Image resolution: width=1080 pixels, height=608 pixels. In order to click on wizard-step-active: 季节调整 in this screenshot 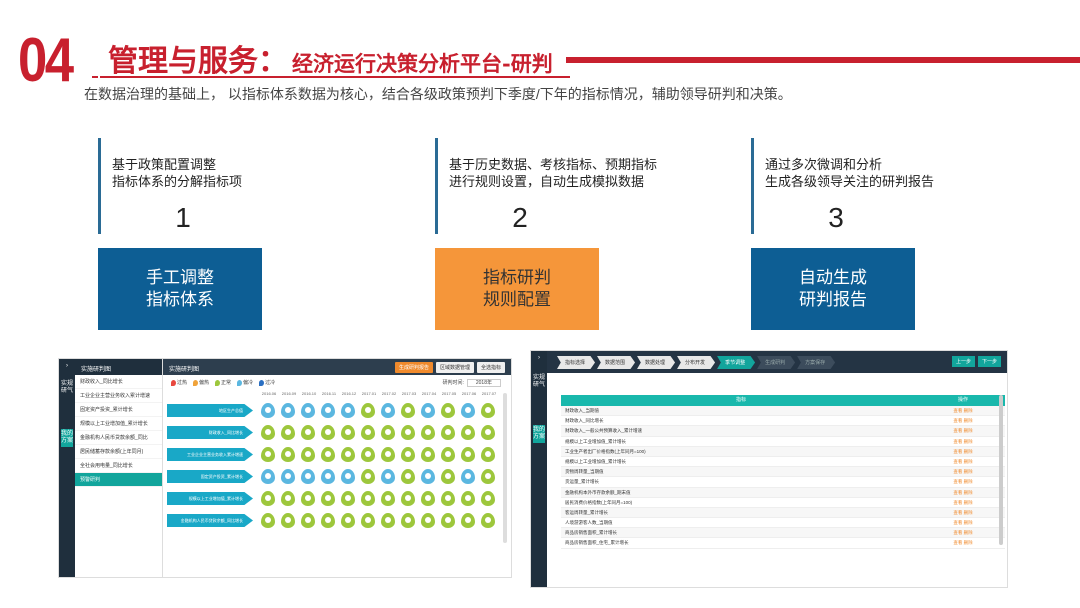, I will do `click(736, 362)`.